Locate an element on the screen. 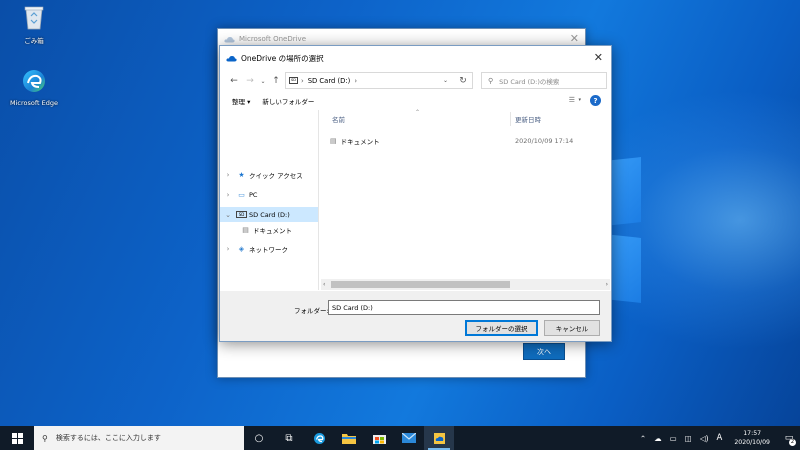  desktop-icon-recycle-bin: ごみ箱 is located at coordinates (34, 24).